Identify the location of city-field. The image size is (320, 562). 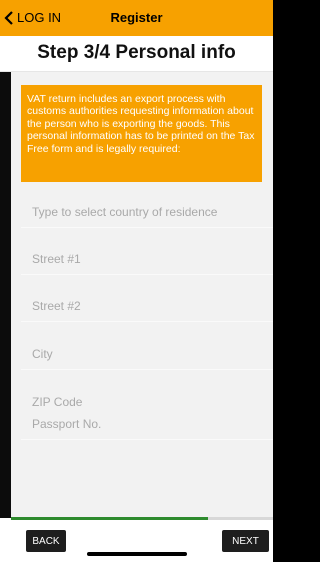
(147, 354).